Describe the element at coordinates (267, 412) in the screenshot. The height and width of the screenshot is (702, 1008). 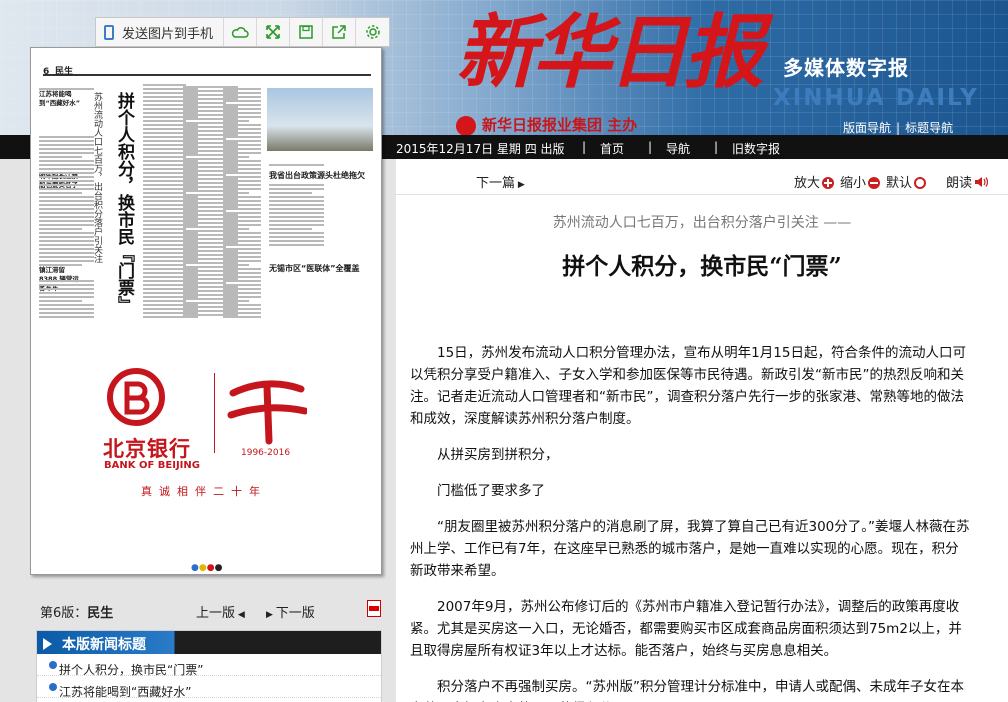
I see `anniversary-mark-icon` at that location.